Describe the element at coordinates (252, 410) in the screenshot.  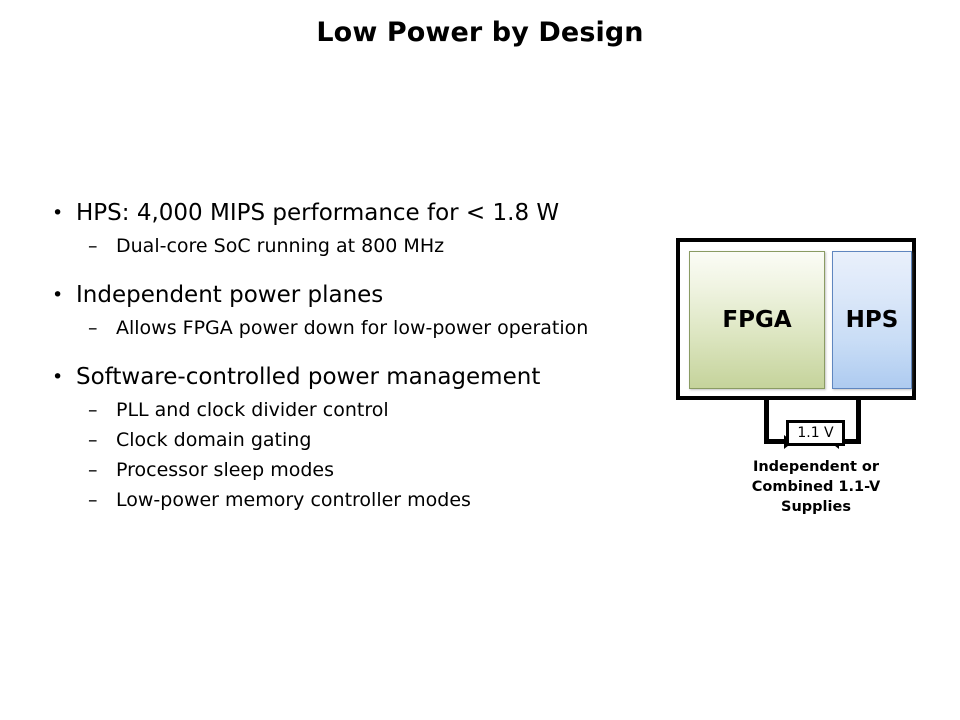
I see `sub-bullet-item-3-1-label: PLL and clock divider control` at that location.